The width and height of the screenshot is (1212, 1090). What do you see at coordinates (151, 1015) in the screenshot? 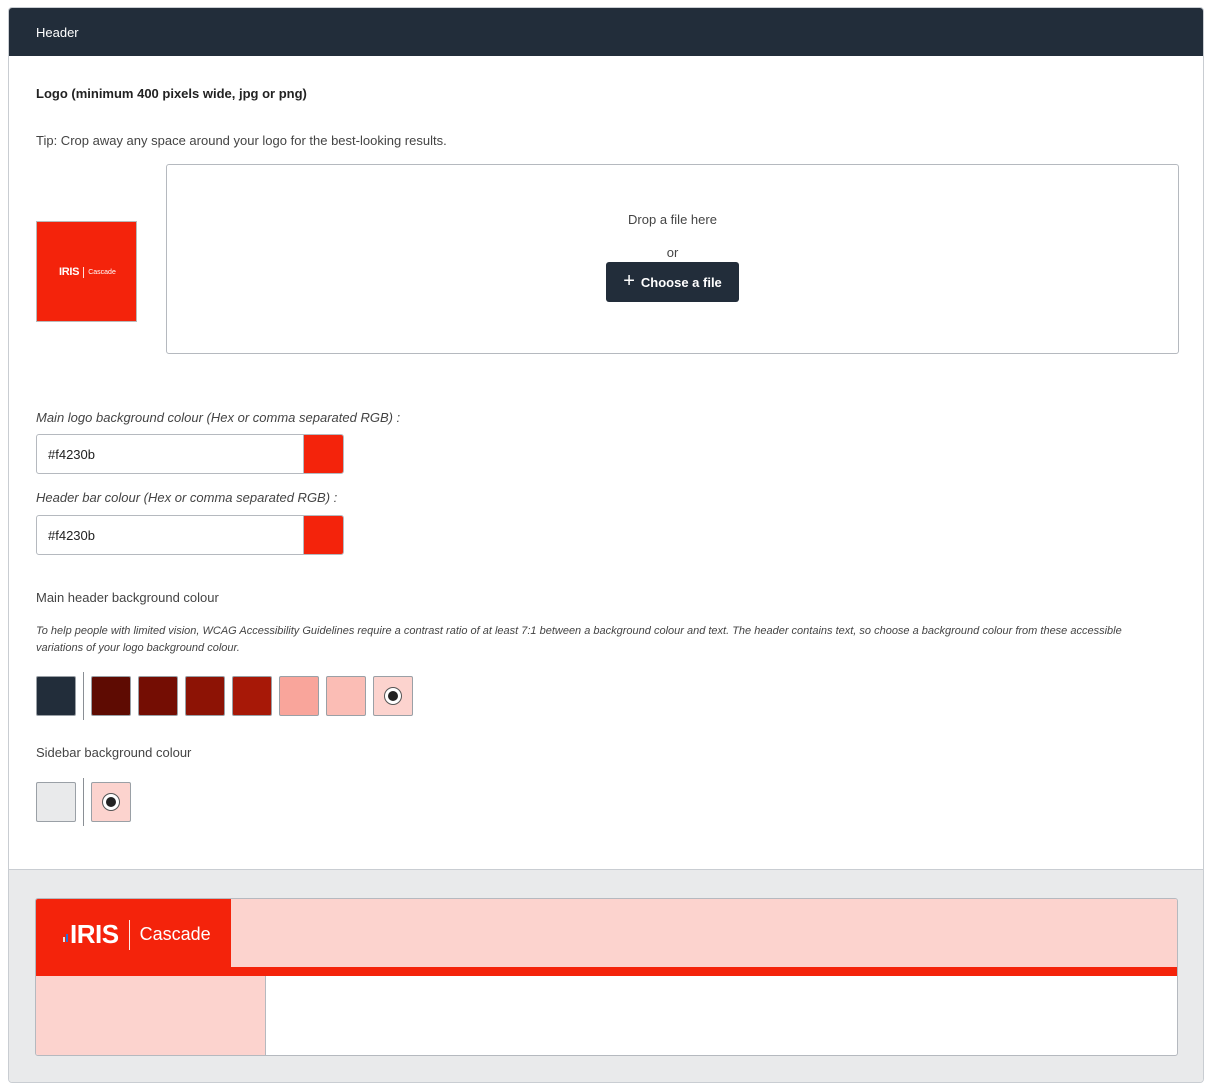
I see `preview-sidebar` at bounding box center [151, 1015].